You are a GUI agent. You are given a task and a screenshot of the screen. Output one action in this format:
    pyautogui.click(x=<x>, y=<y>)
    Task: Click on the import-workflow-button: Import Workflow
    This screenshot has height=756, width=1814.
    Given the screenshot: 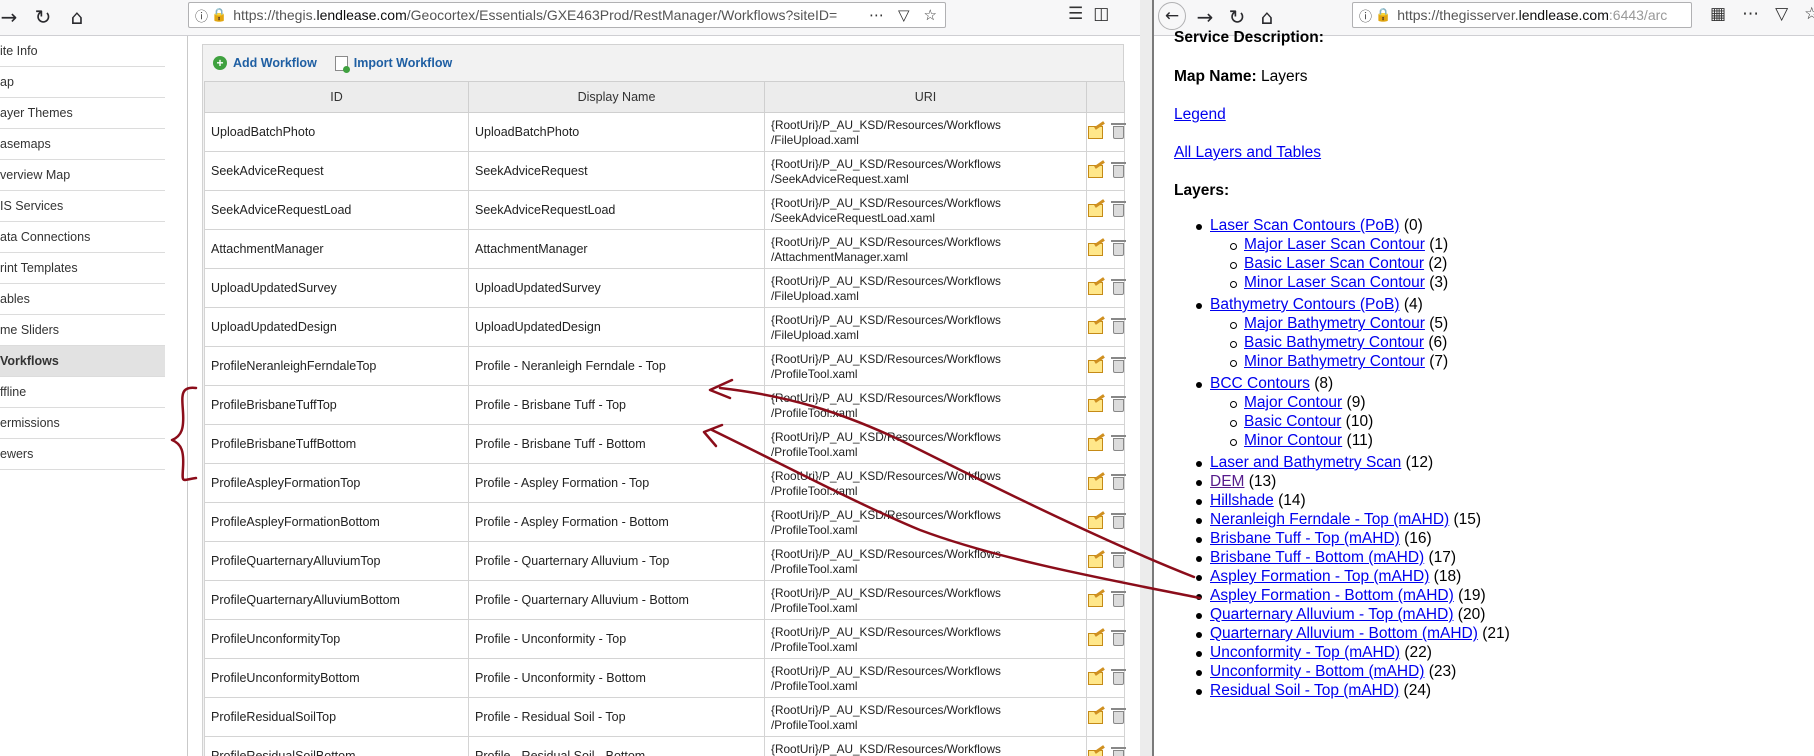 What is the action you would take?
    pyautogui.click(x=393, y=64)
    